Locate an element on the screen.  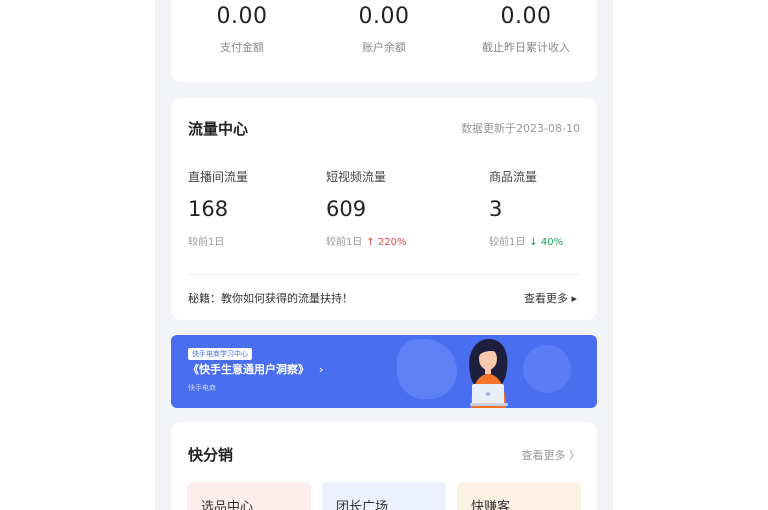
traffic-tip: 秘籍：教你如何获得的流量扶持！ is located at coordinates (270, 298).